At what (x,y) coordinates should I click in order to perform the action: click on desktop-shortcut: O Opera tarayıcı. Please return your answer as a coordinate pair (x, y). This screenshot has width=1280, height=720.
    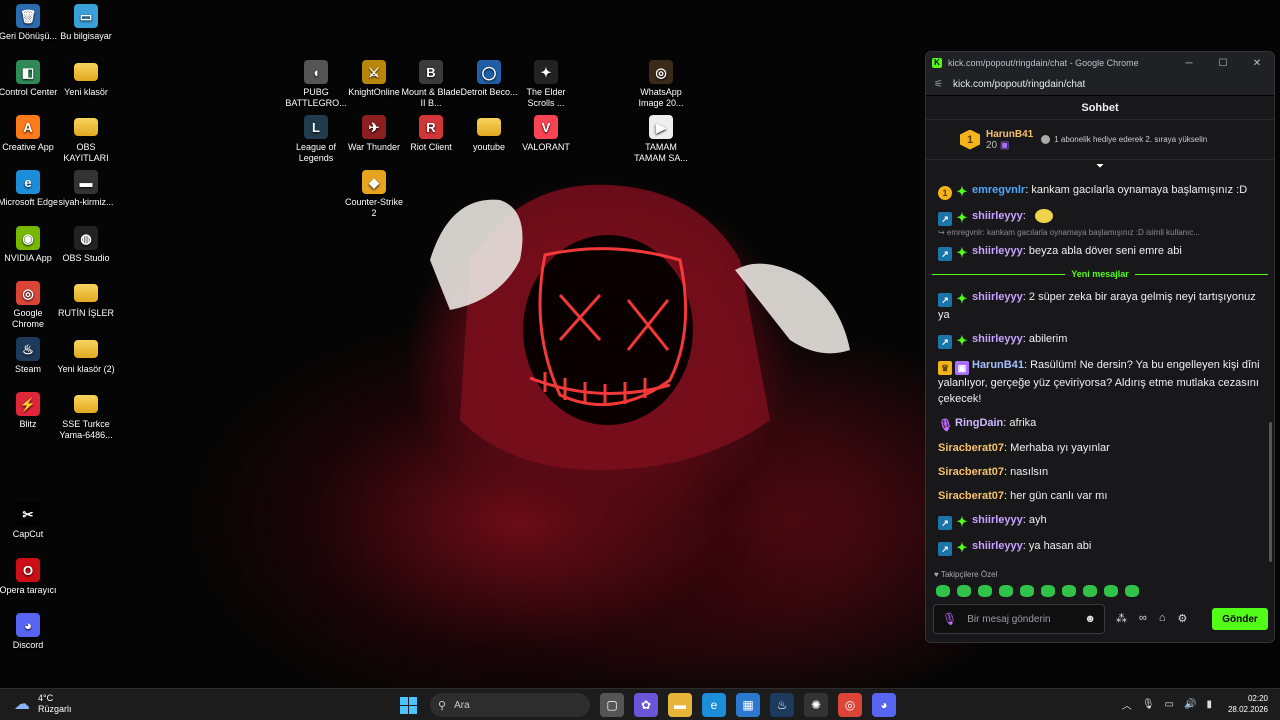
    Looking at the image, I should click on (29, 577).